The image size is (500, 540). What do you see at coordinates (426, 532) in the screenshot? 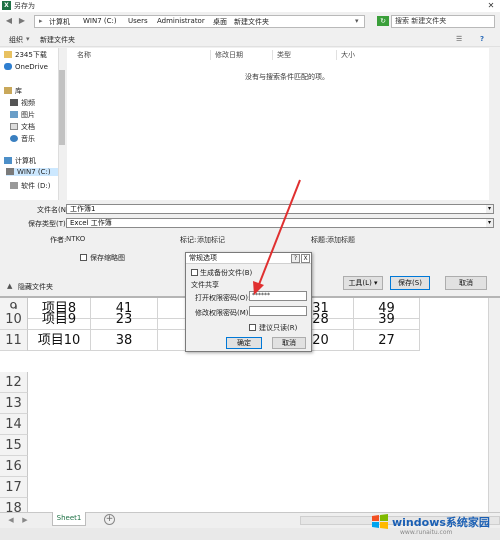
I see `watermark-url: www.runaitu.com` at bounding box center [426, 532].